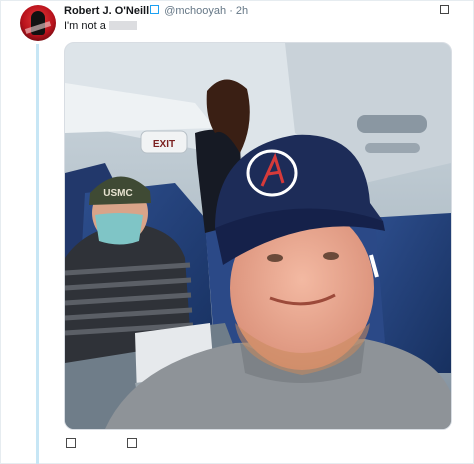 Image resolution: width=474 pixels, height=464 pixels. What do you see at coordinates (117, 193) in the screenshot?
I see `usmc-cap-text: USMC` at bounding box center [117, 193].